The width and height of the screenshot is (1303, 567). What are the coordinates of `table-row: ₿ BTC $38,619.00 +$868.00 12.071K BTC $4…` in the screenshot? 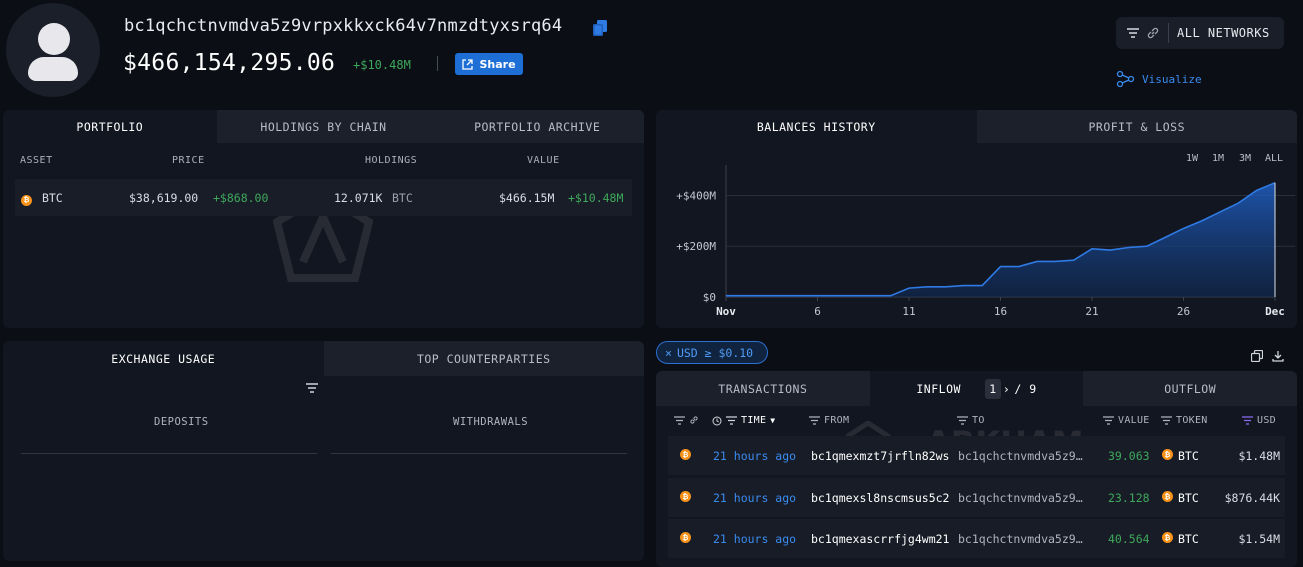 It's located at (323, 197).